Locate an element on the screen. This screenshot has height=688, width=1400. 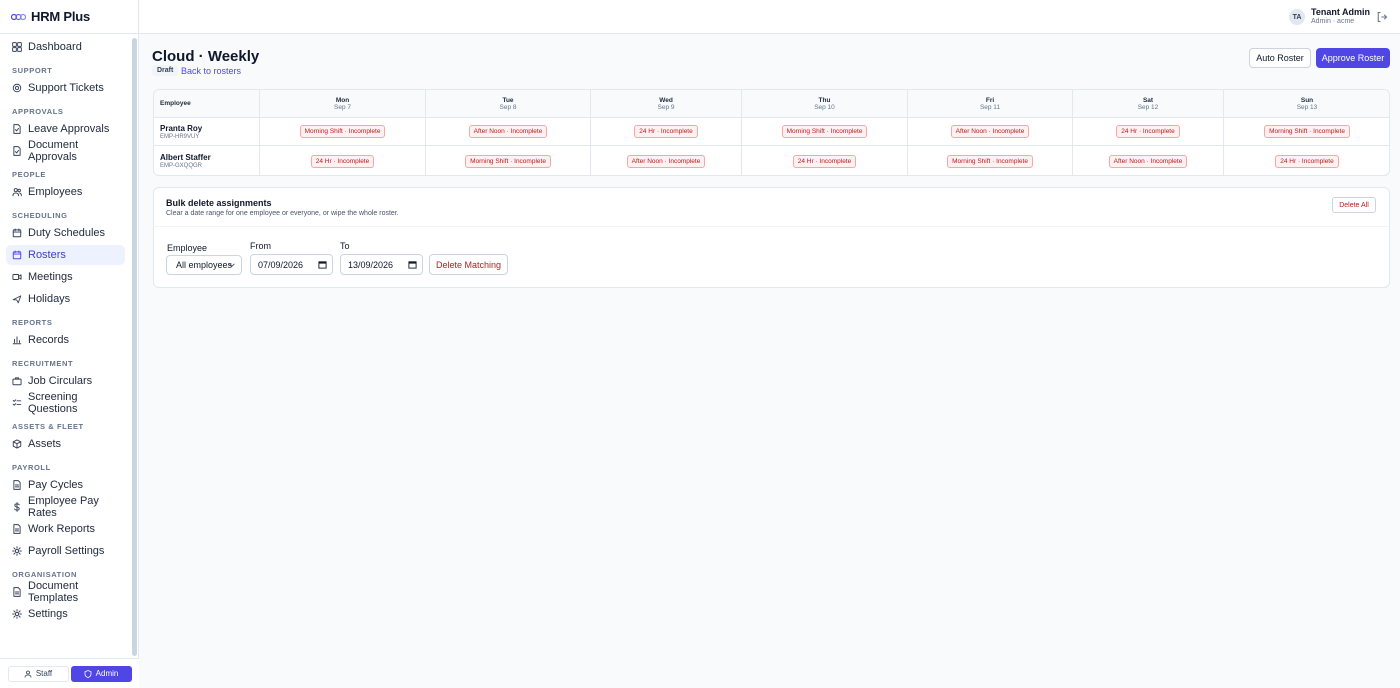
to-date-input: 13/09/2026 is located at coordinates (381, 264).